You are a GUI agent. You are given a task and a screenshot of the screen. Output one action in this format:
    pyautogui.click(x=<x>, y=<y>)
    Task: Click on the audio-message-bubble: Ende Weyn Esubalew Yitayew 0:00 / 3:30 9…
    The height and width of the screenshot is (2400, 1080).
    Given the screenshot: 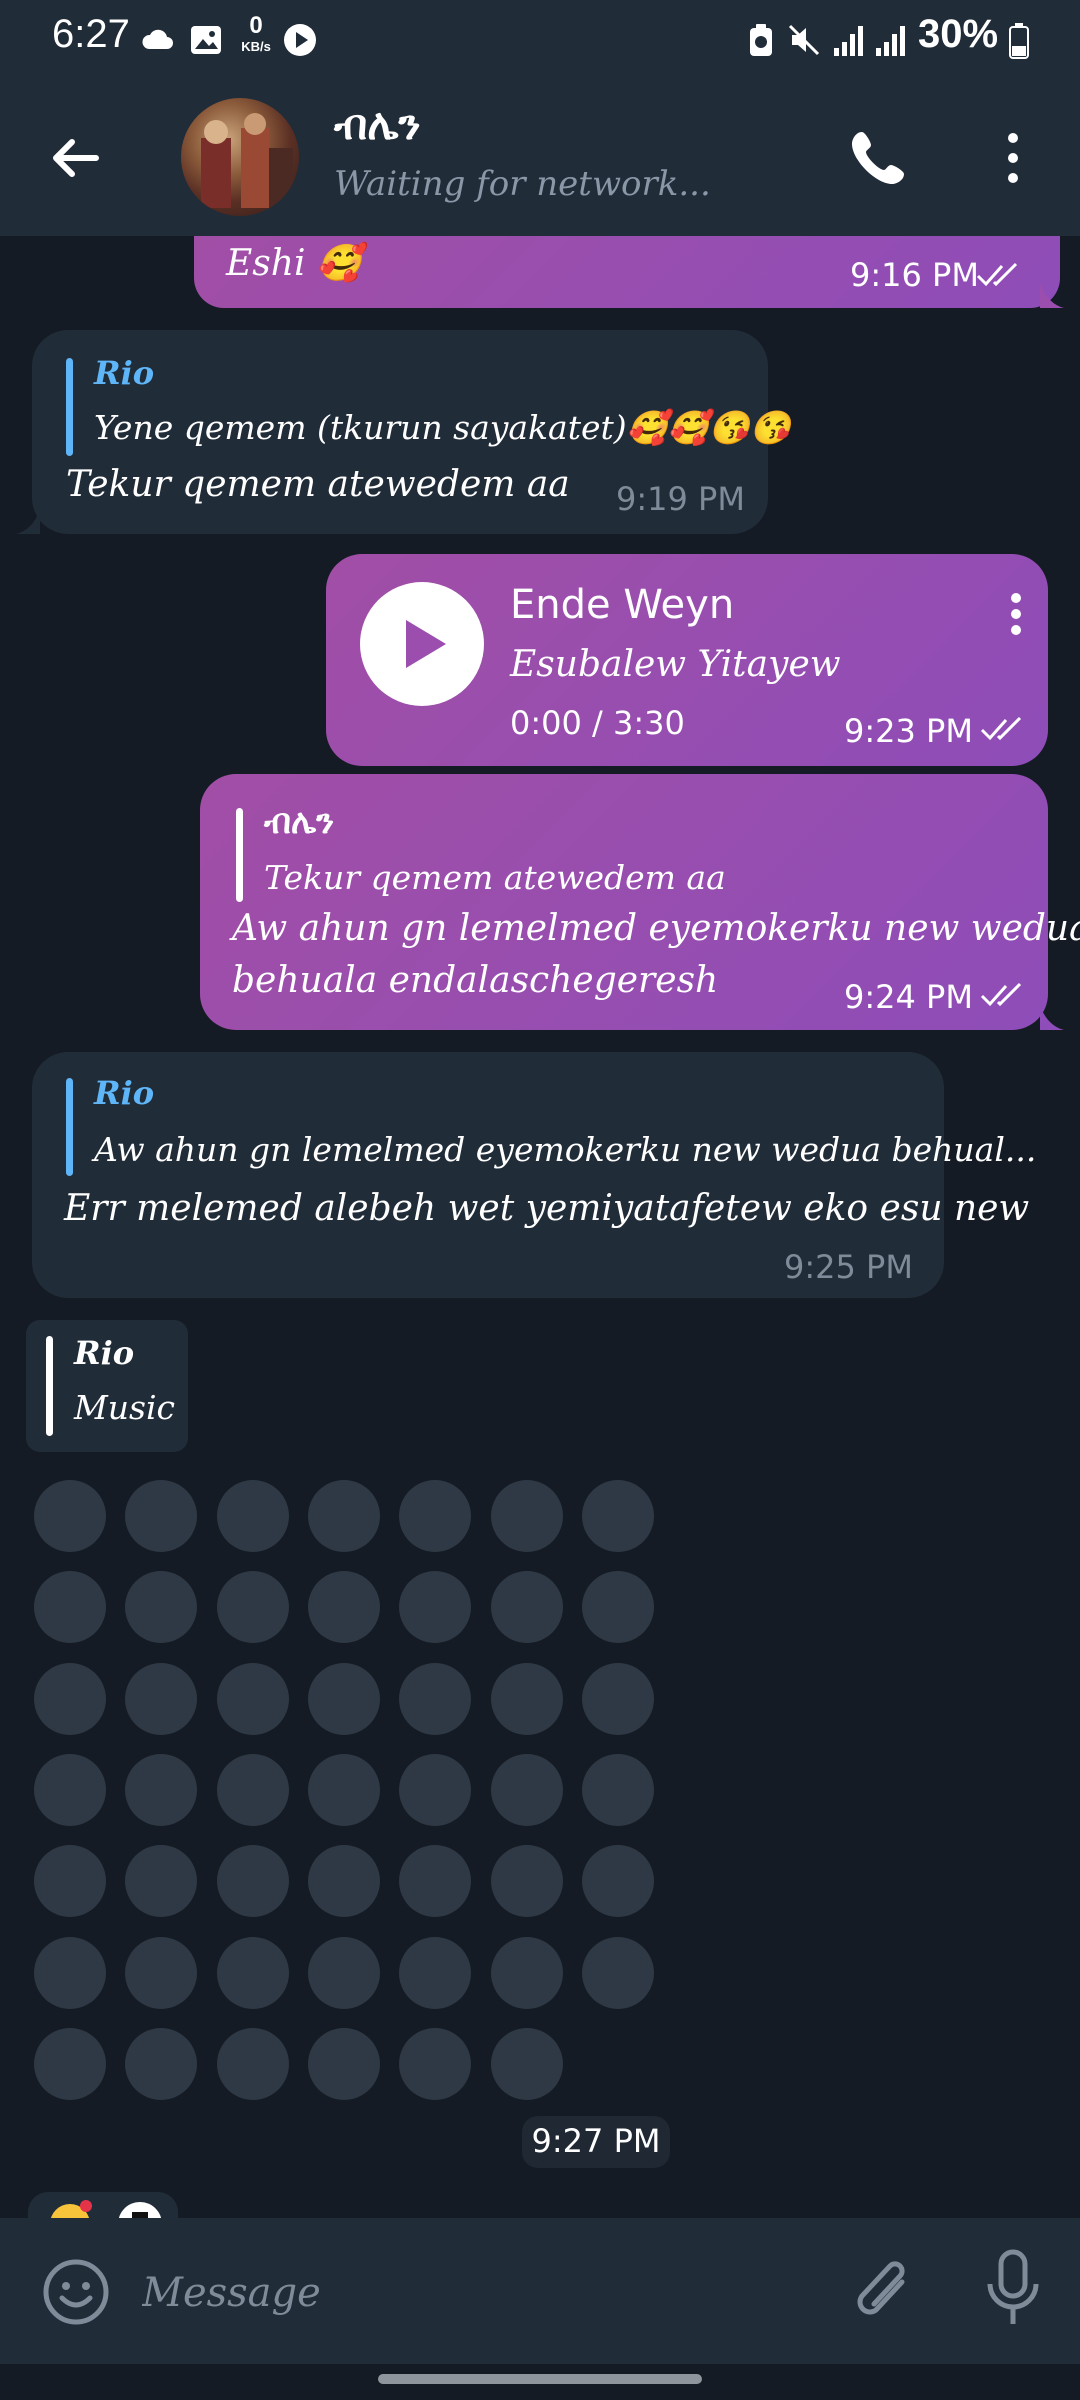 What is the action you would take?
    pyautogui.click(x=687, y=660)
    